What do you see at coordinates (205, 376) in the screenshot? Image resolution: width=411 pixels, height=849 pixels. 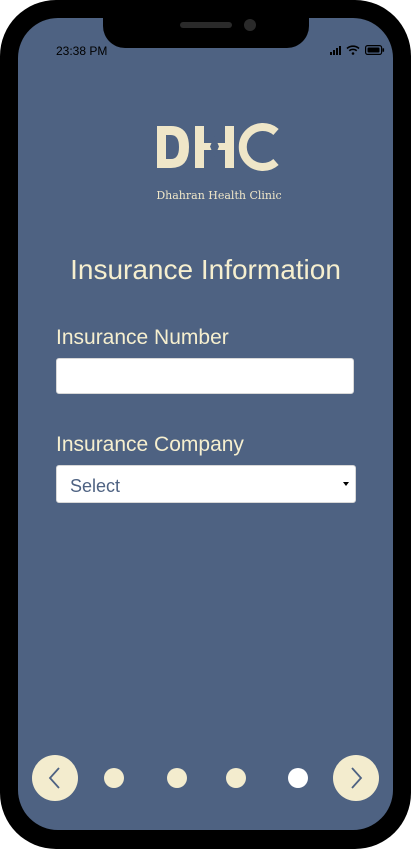 I see `insurance-number-input` at bounding box center [205, 376].